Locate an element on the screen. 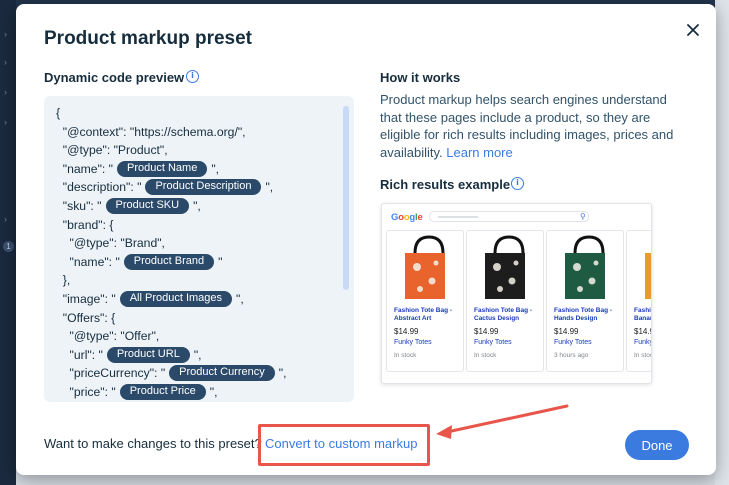 This screenshot has height=485, width=729. code-line: "@context": "https://schema.org/", is located at coordinates (151, 132).